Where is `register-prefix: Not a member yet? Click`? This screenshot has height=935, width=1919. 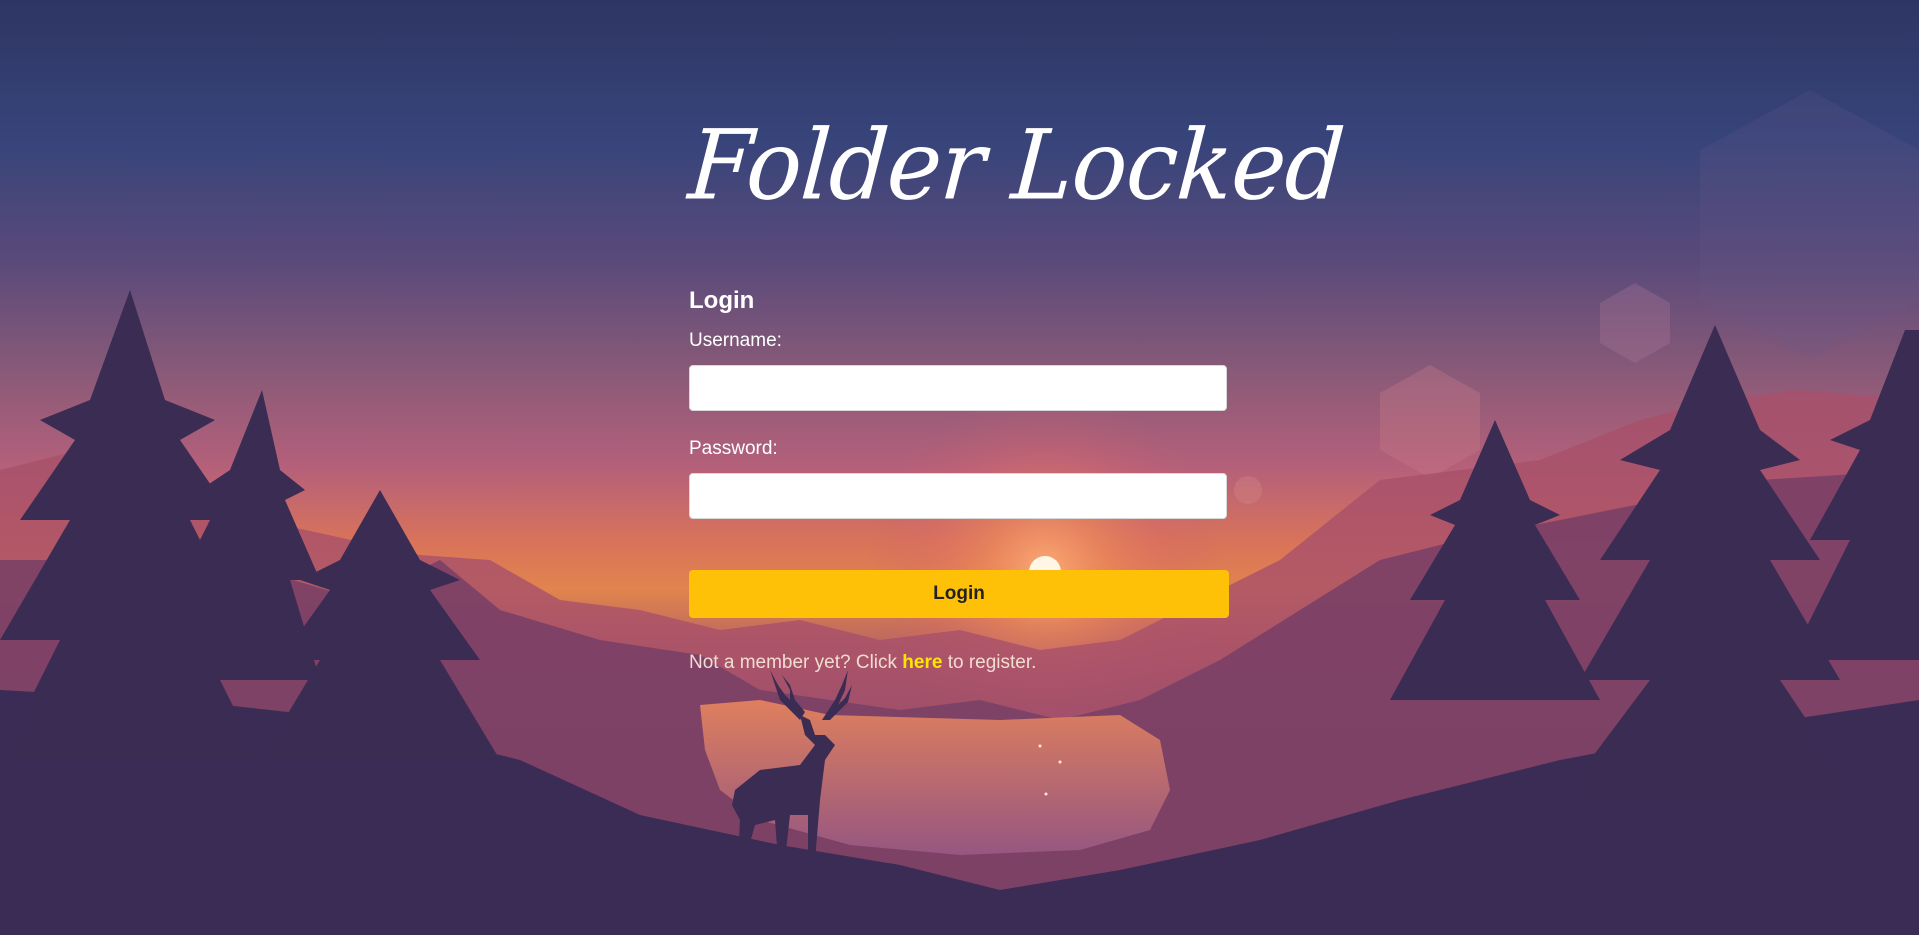
register-prefix: Not a member yet? Click is located at coordinates (796, 662).